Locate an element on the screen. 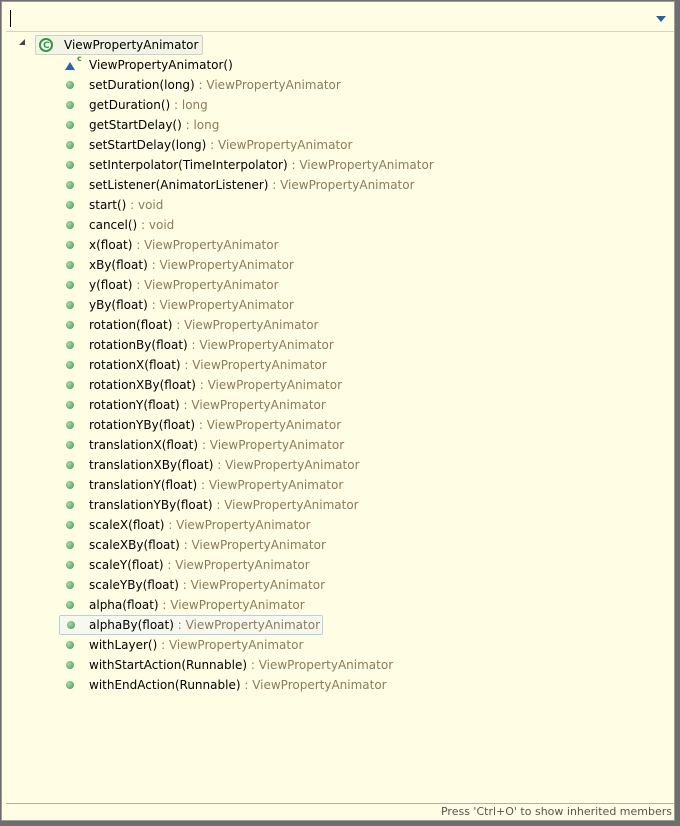 The image size is (680, 826). tree-item-method: alpha(float) : ViewPropertyAnimator is located at coordinates (183, 605).